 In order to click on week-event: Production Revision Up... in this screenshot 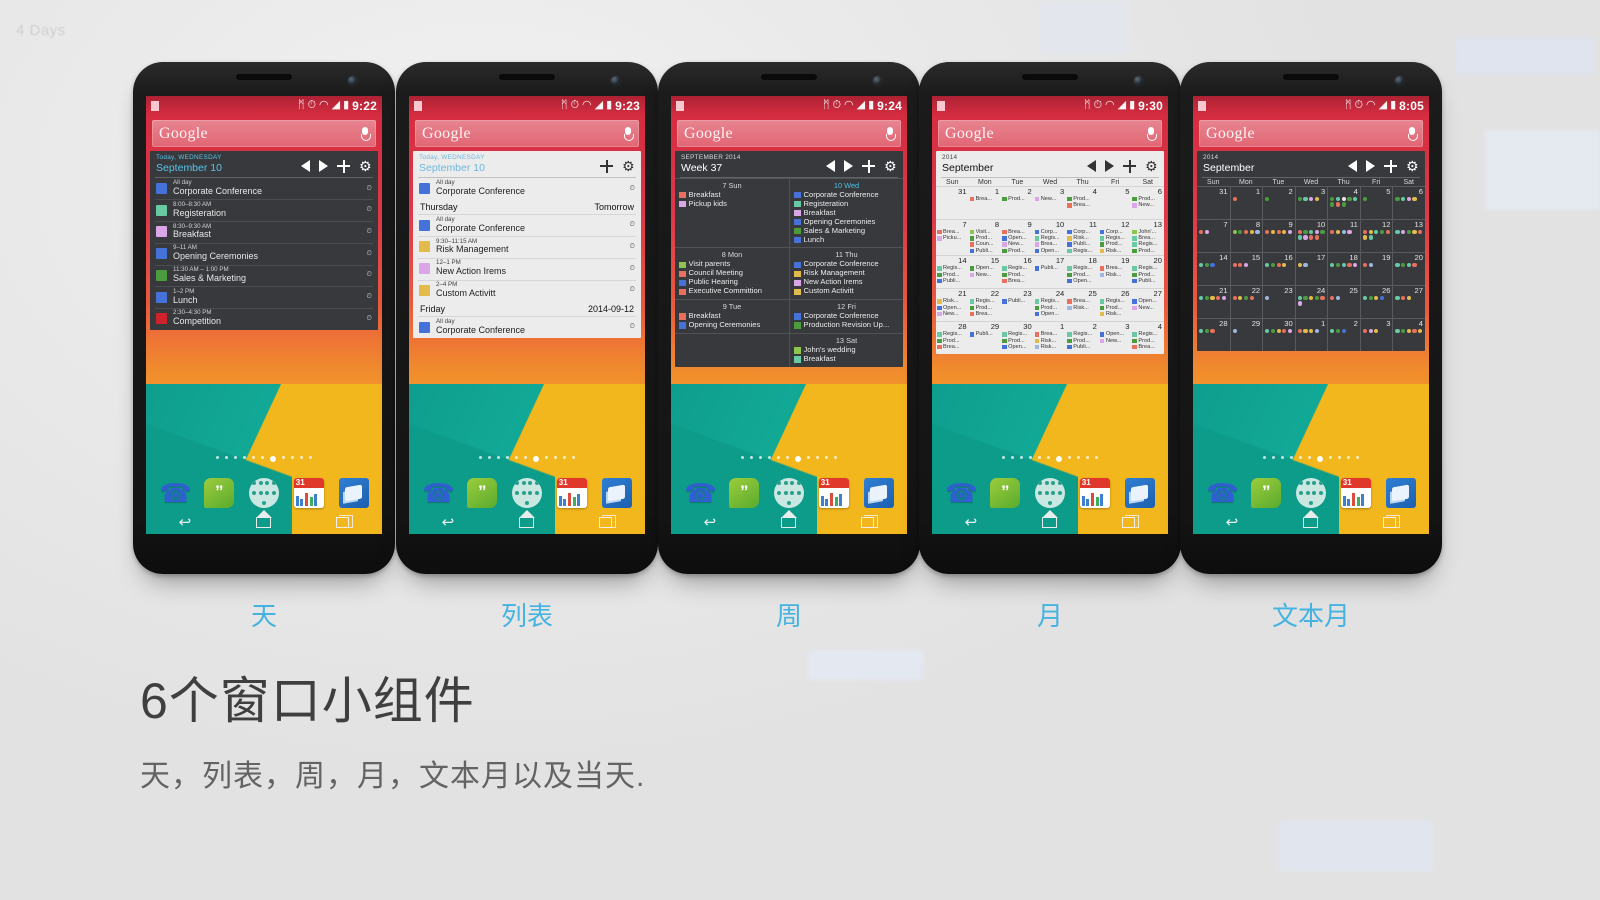, I will do `click(846, 325)`.